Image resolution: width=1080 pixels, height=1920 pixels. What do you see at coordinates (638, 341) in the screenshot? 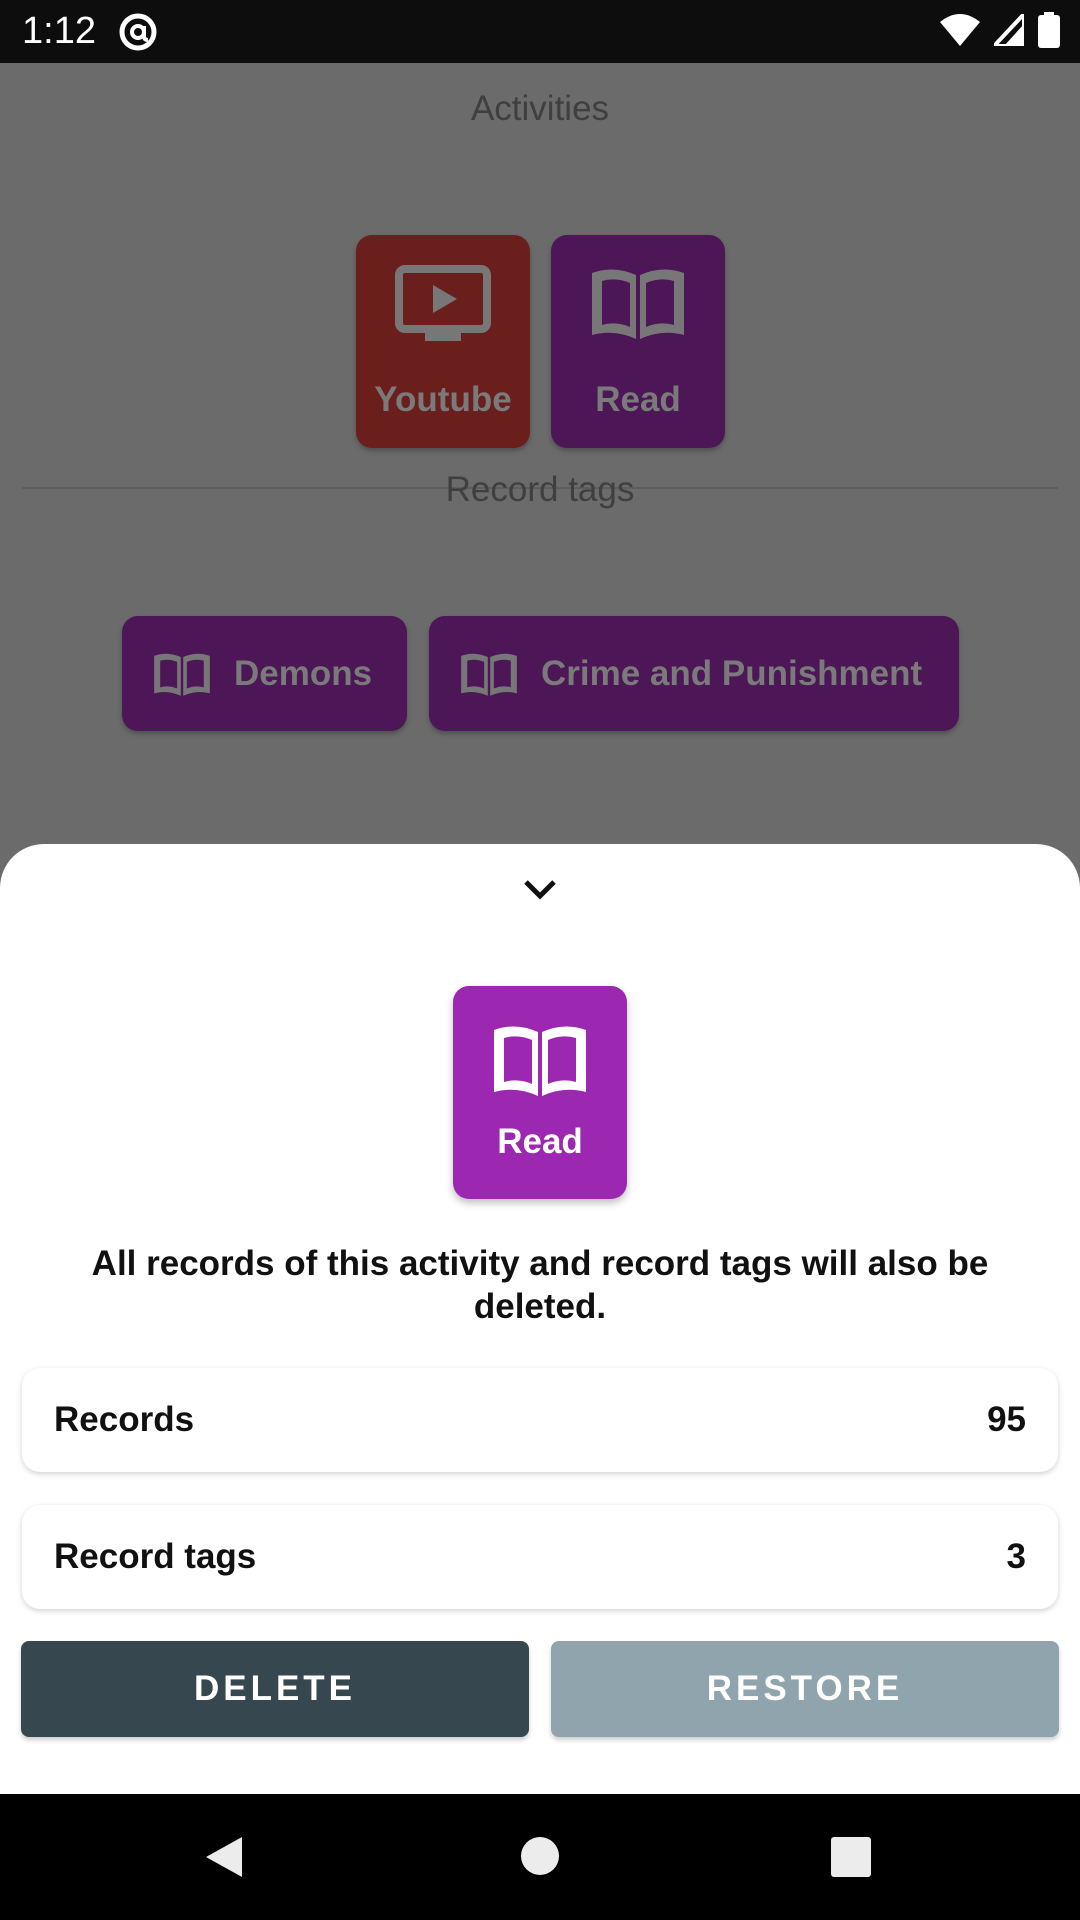
I see `activity-tile-read: Read` at bounding box center [638, 341].